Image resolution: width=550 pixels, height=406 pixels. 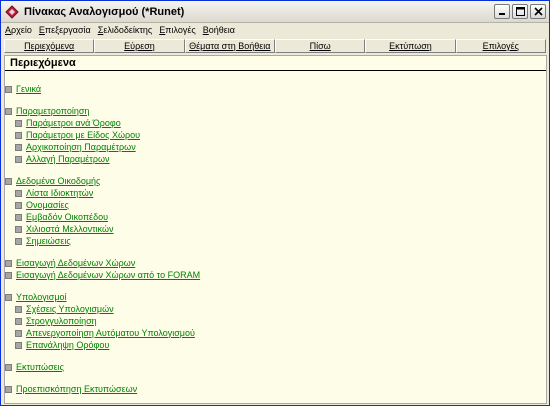 I want to click on toc-item: Στρογγυλοποίηση, so click(x=56, y=321).